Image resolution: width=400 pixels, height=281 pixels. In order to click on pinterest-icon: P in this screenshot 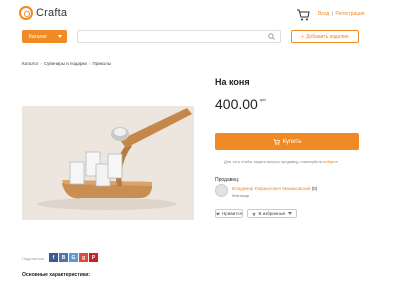, I will do `click(93, 257)`.